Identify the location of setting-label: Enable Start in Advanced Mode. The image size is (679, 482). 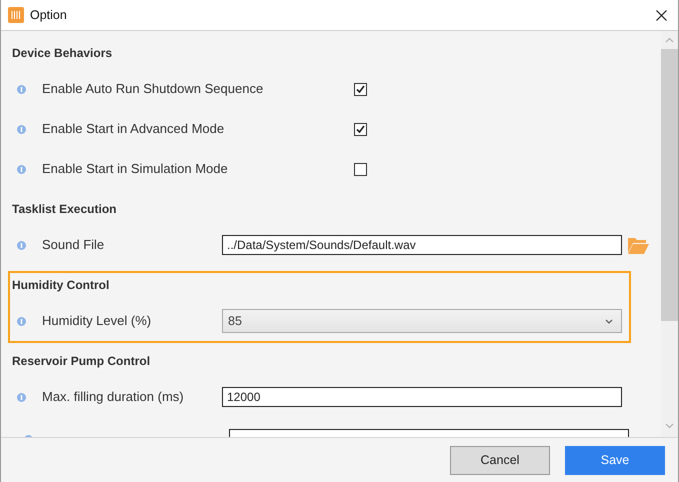
(134, 129).